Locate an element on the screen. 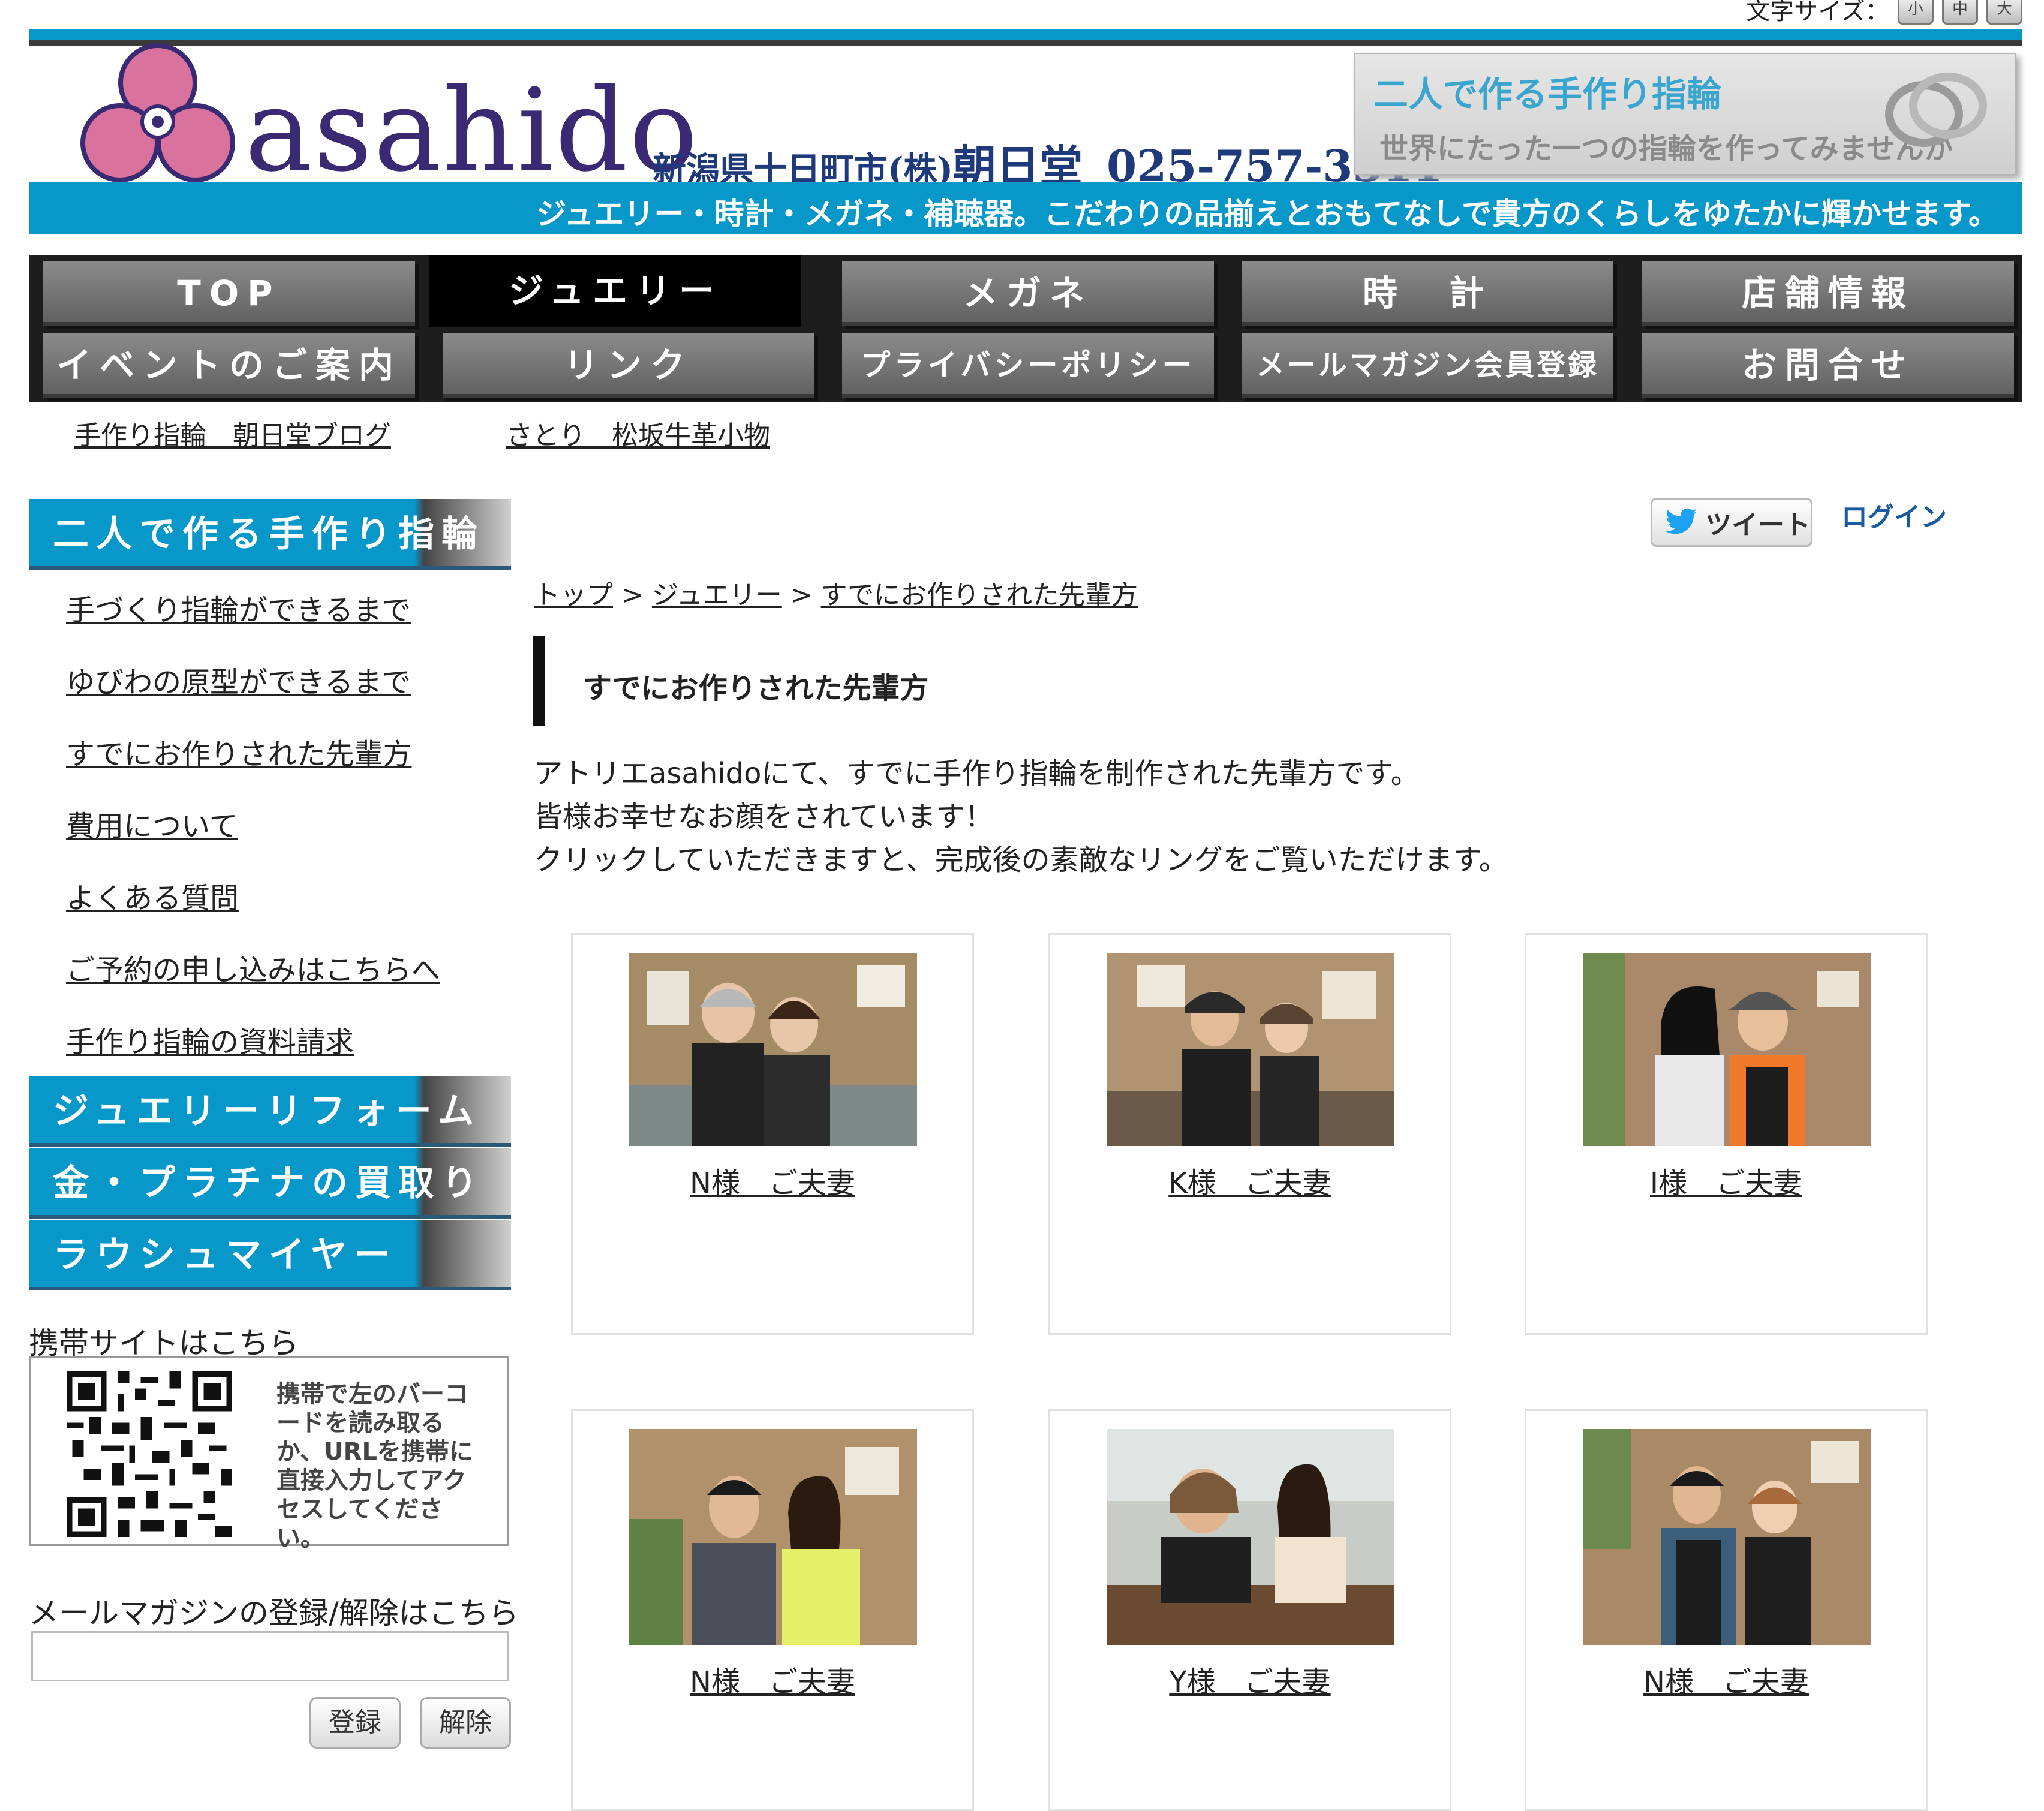  page-title: すでにお作りされた先輩方 is located at coordinates (756, 688).